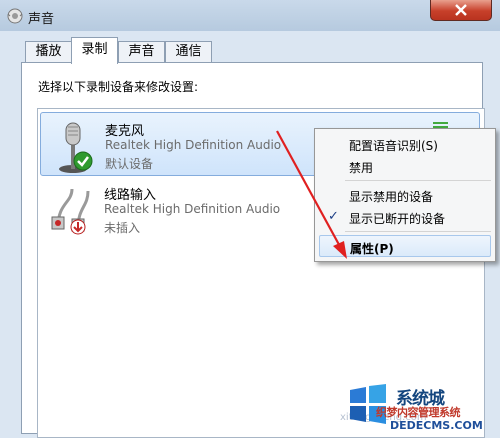 Image resolution: width=500 pixels, height=438 pixels. What do you see at coordinates (405, 166) in the screenshot?
I see `menu-item-disable: 禁用` at bounding box center [405, 166].